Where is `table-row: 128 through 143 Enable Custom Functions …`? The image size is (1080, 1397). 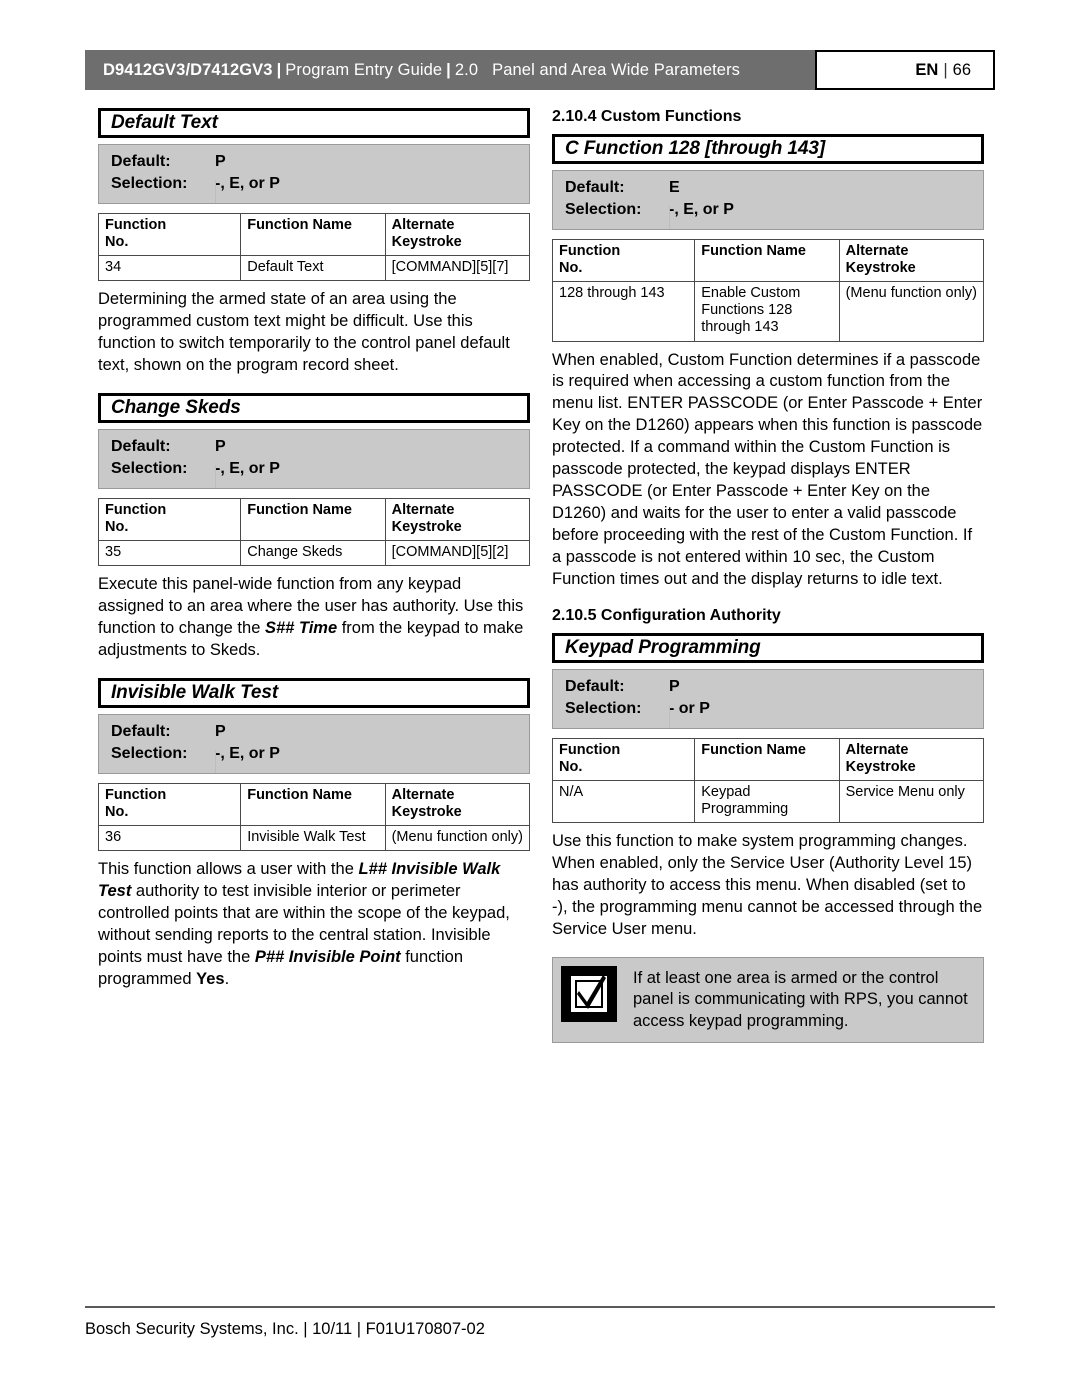
table-row: 128 through 143 Enable Custom Functions … is located at coordinates (768, 311).